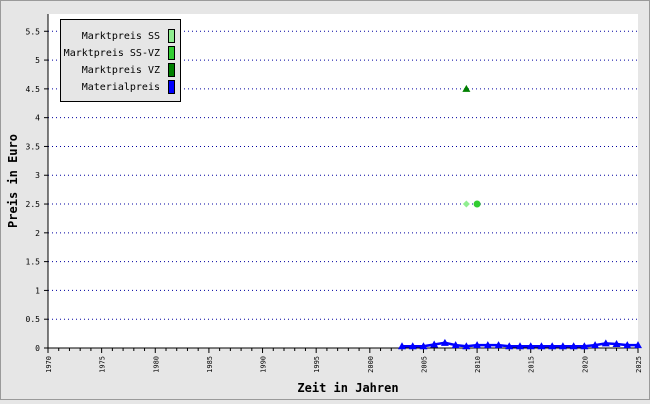 Image resolution: width=650 pixels, height=404 pixels. What do you see at coordinates (33, 89) in the screenshot?
I see `y-tick-label: 4.5` at bounding box center [33, 89].